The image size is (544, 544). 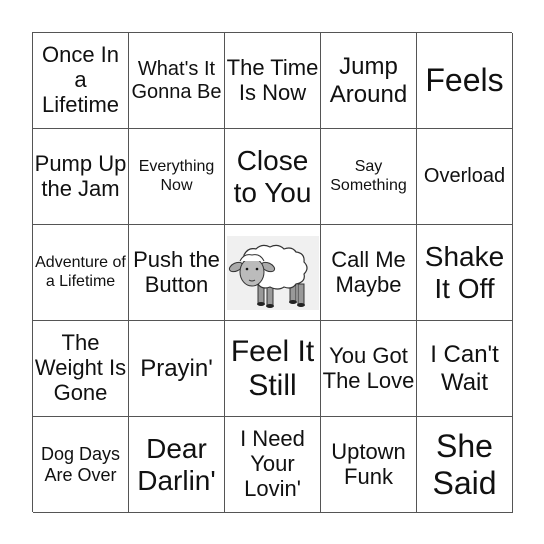 I want to click on bingo-cell: What's It Gonna Be, so click(x=177, y=81).